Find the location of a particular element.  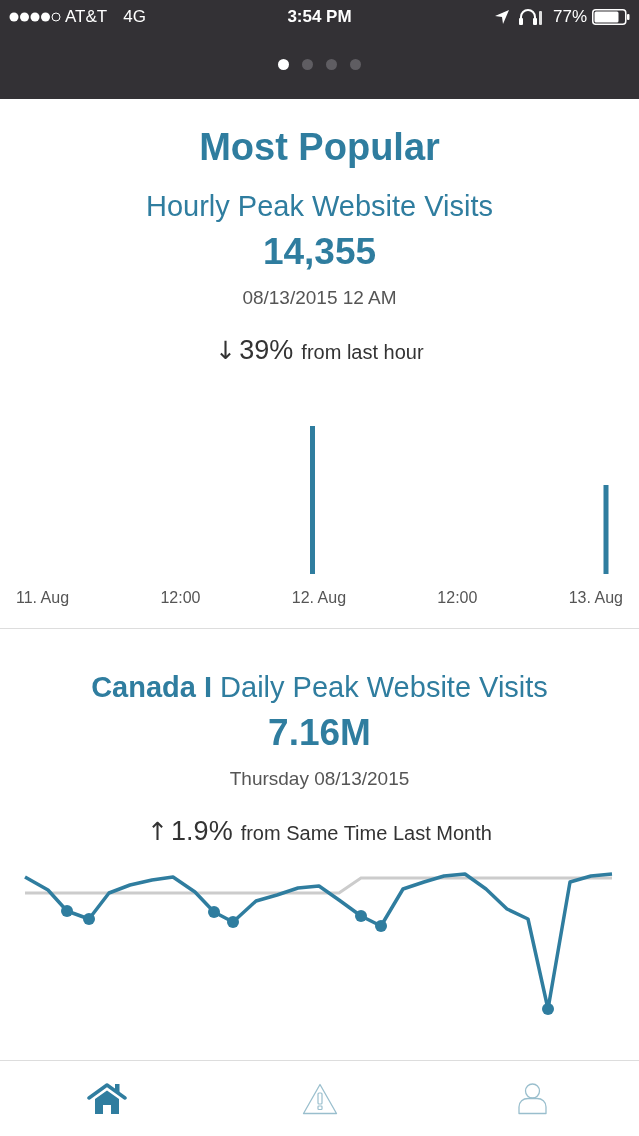

arrow-glyph: ↑ is located at coordinates (158, 832).